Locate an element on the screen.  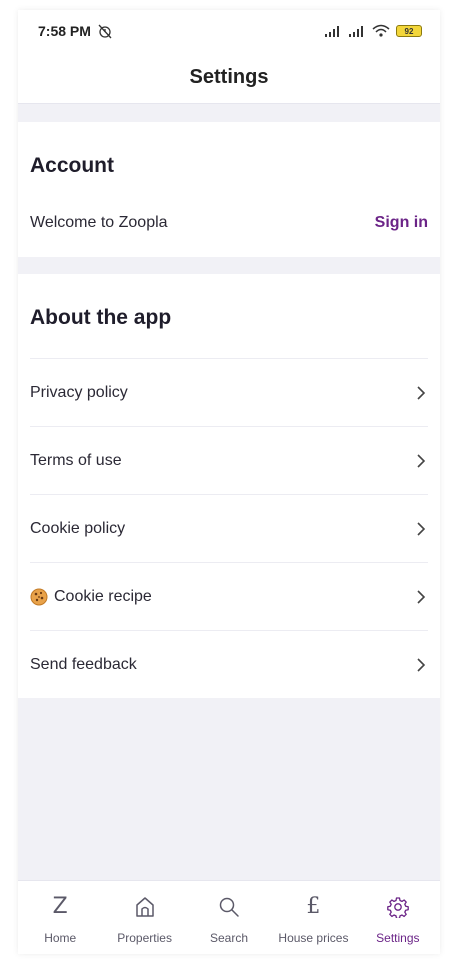
account-row: Welcome to Zoopla Sign in is located at coordinates (229, 223).